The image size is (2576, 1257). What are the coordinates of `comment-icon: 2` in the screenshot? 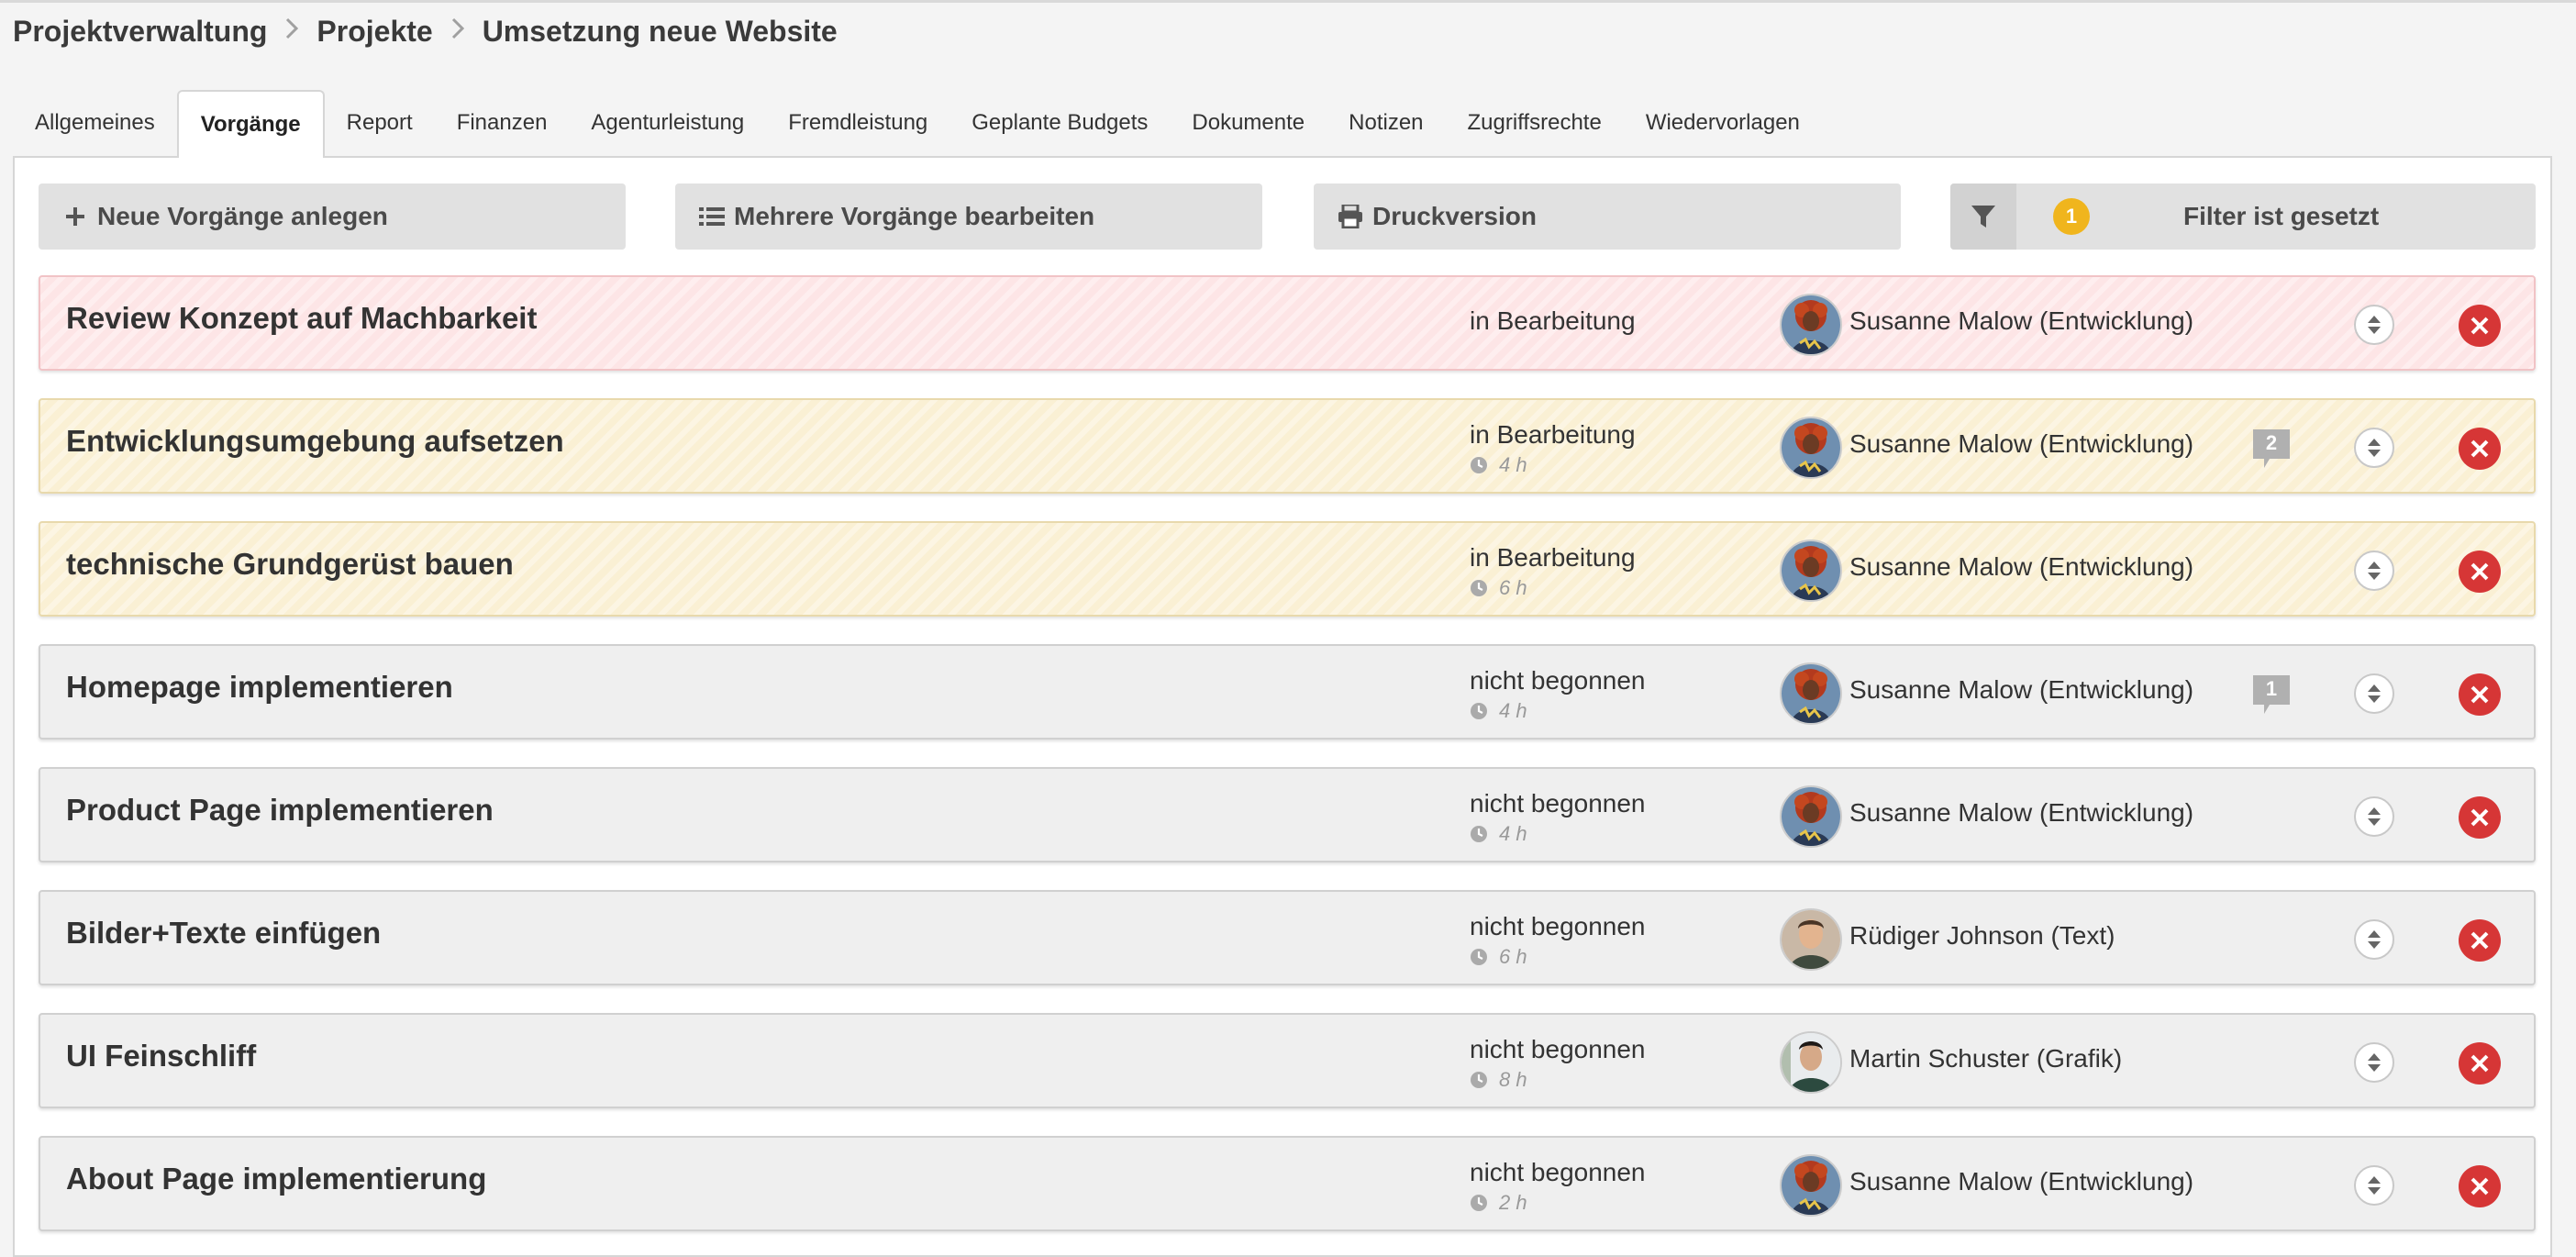 It's located at (2271, 450).